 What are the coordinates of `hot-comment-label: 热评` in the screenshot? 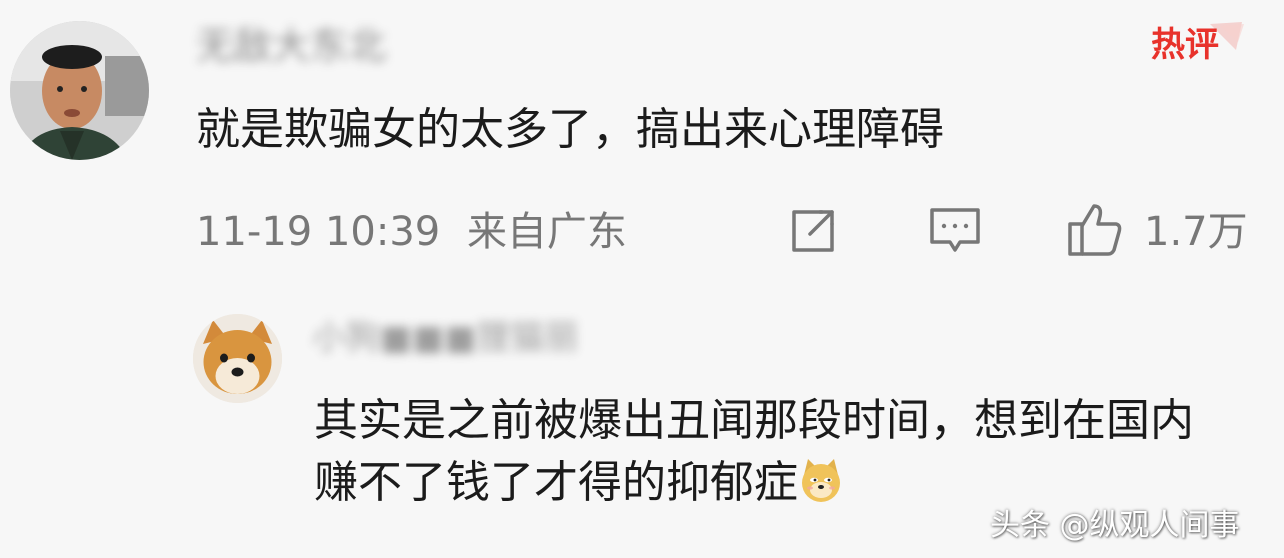 It's located at (1185, 45).